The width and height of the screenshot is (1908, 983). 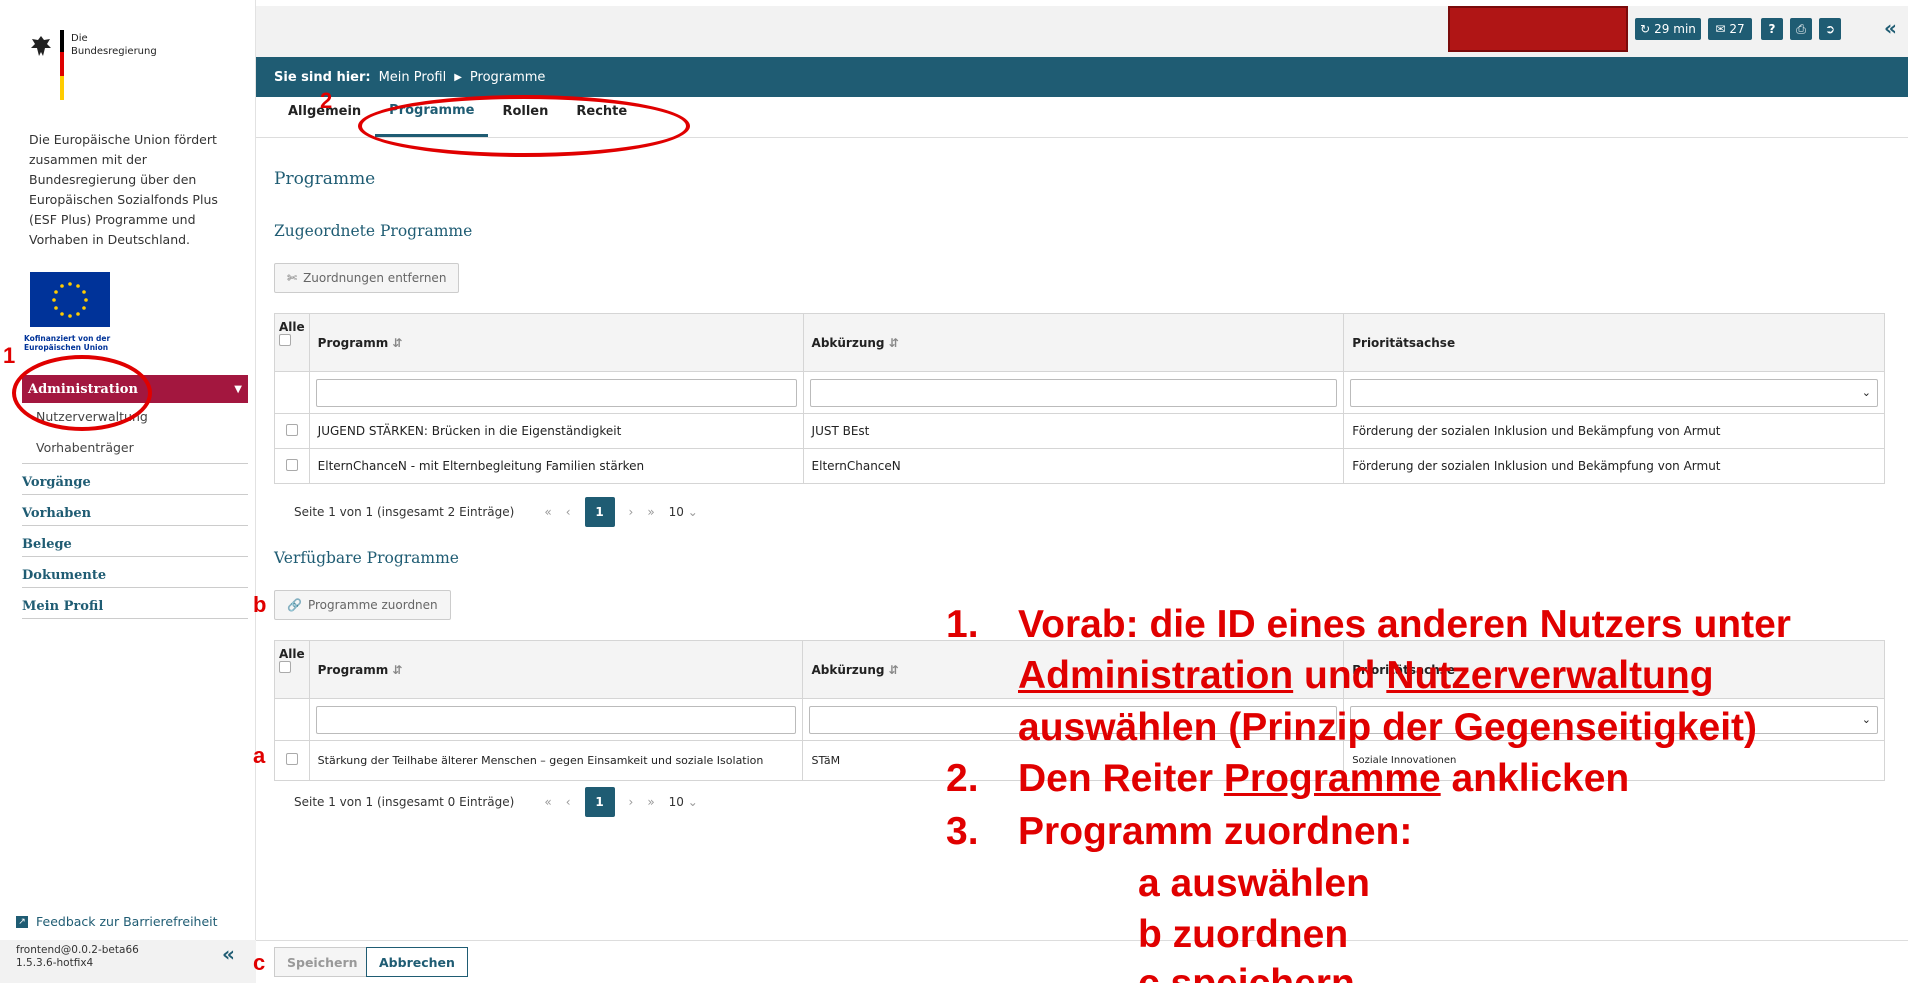 What do you see at coordinates (1073, 431) in the screenshot?
I see `cell-abk: JUST BEst` at bounding box center [1073, 431].